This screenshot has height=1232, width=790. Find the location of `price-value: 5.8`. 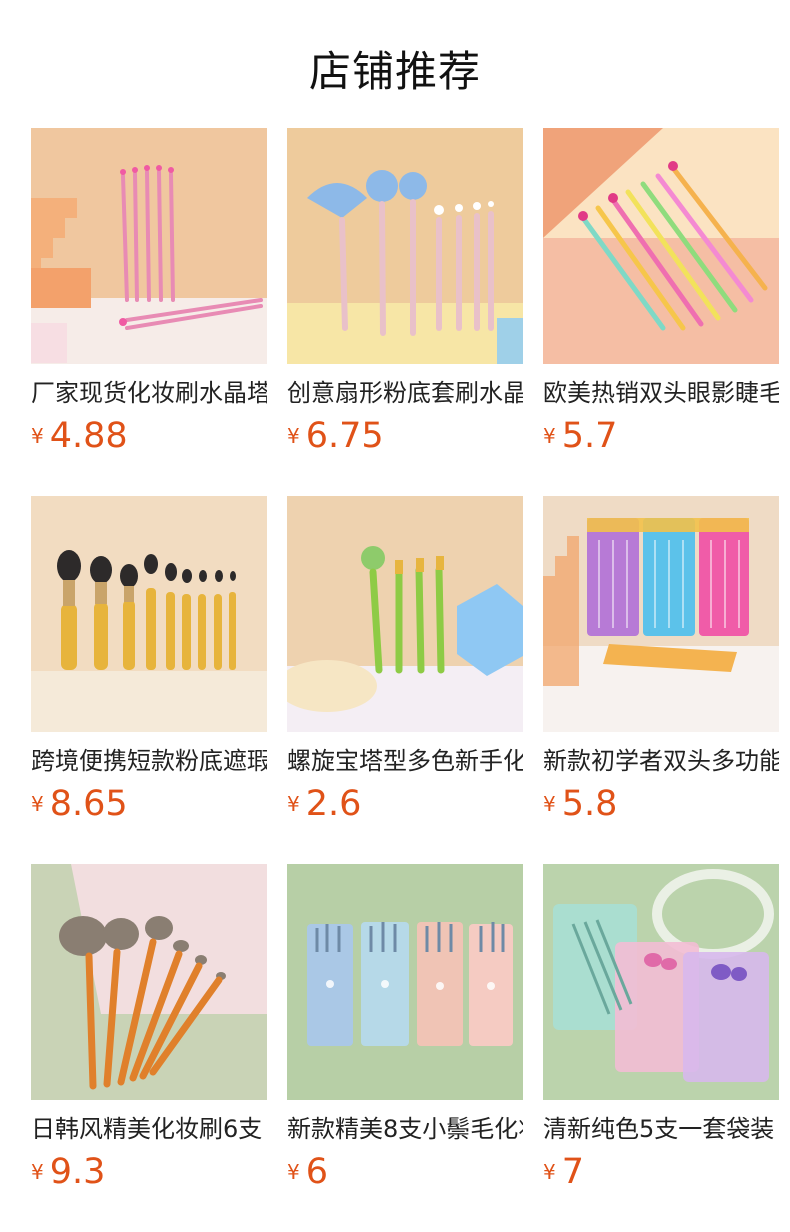

price-value: 5.8 is located at coordinates (589, 804).